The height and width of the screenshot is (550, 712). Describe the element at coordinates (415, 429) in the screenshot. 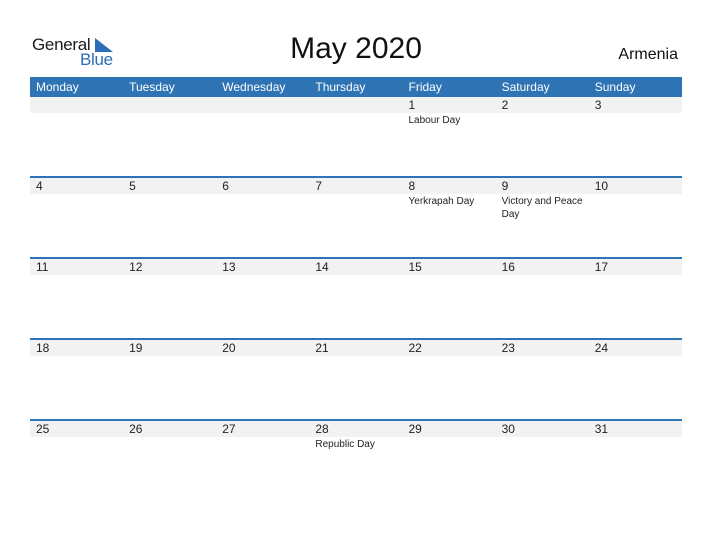

I see `day-number: 29` at that location.